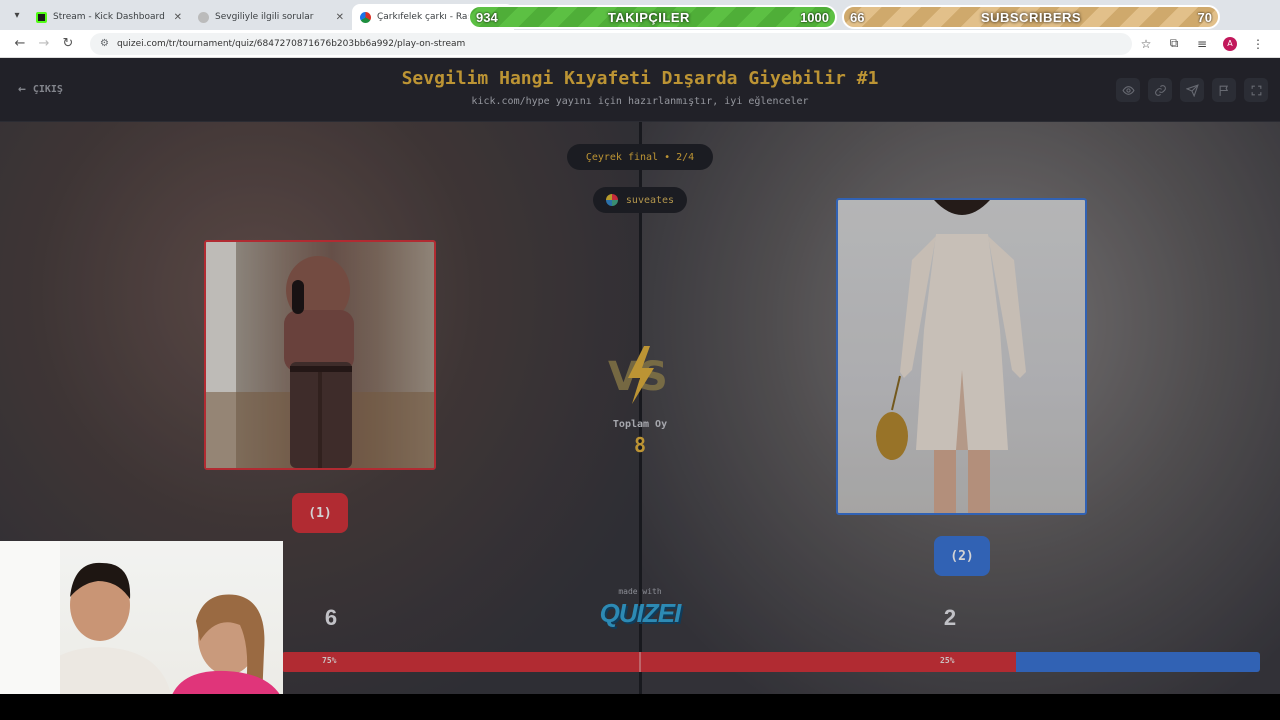  I want to click on link-icon, so click(1160, 90).